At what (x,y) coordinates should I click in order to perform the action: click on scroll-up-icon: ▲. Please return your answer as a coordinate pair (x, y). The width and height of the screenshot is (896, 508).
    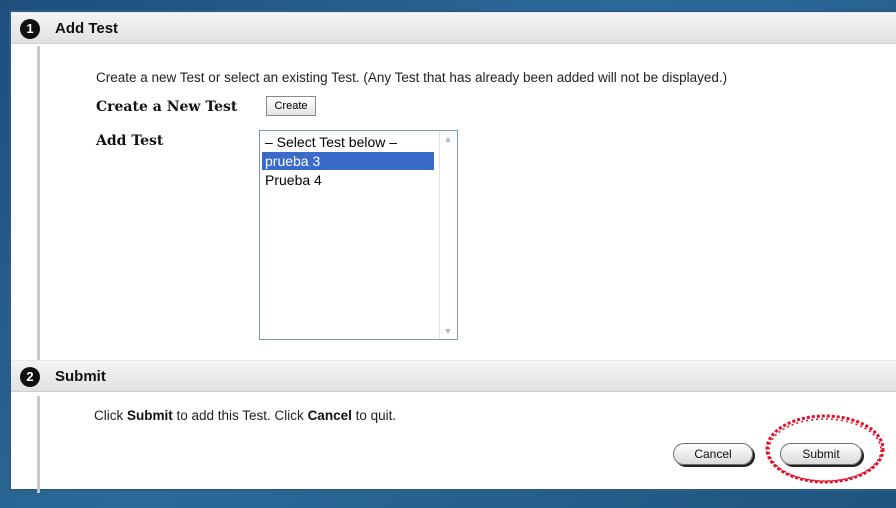
    Looking at the image, I should click on (448, 139).